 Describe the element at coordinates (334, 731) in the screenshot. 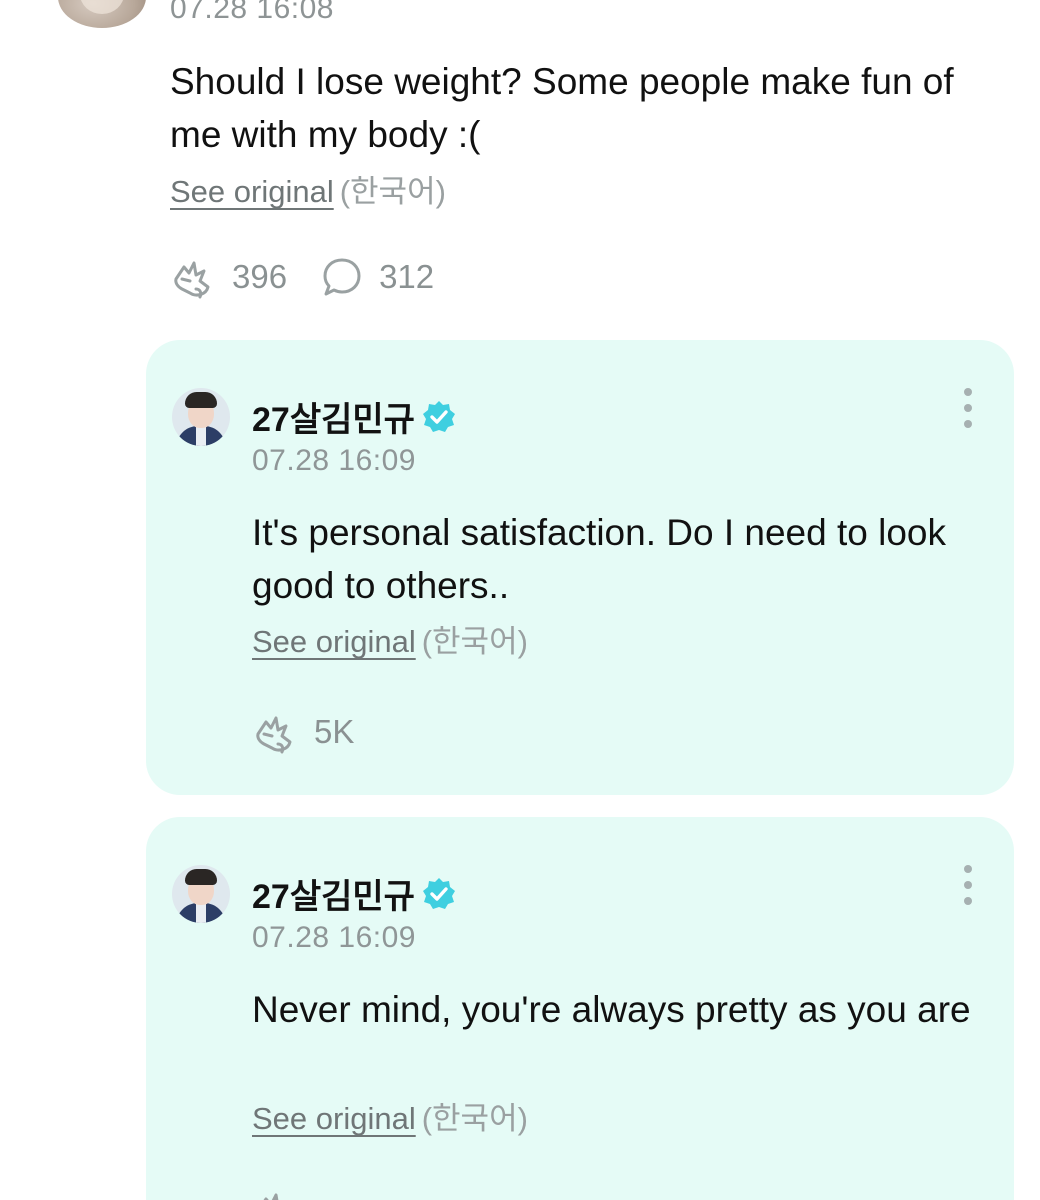

I see `reply-like-count: 5K` at that location.